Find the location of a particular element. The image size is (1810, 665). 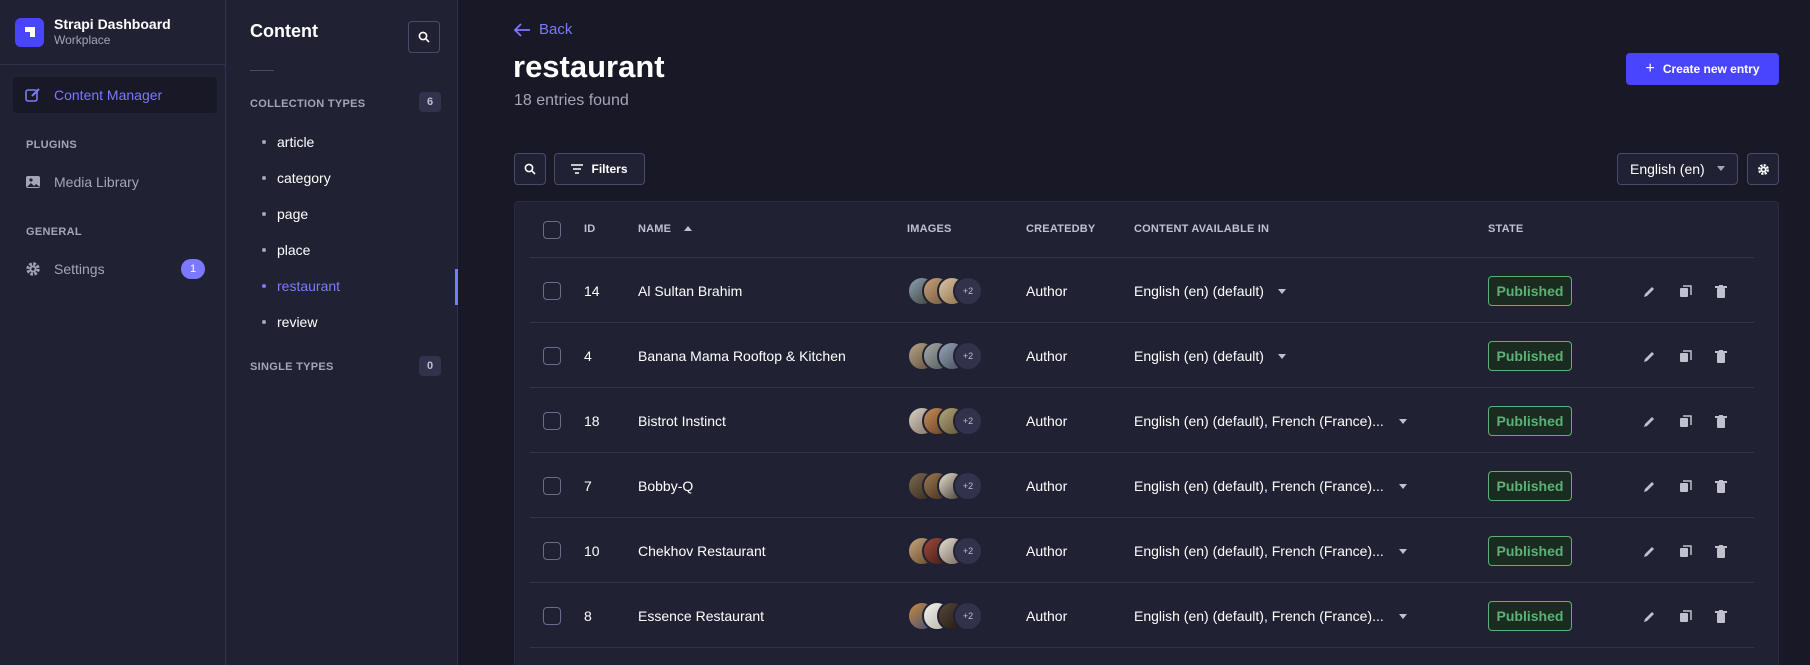

create-new-entry-label: Create new entry is located at coordinates (1711, 69).